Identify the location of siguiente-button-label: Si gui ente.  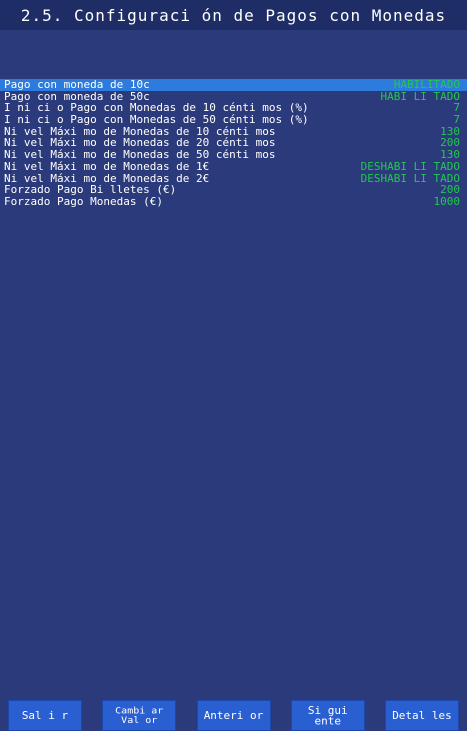
(327, 715).